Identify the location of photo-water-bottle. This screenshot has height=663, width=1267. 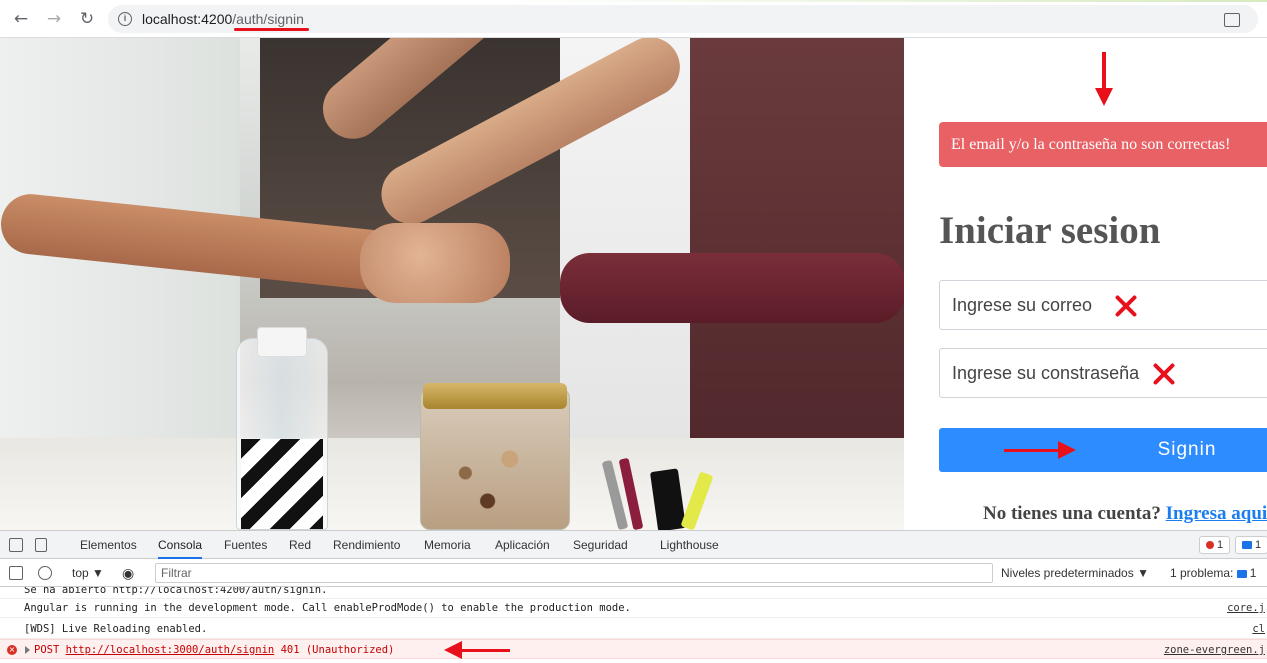
(282, 428).